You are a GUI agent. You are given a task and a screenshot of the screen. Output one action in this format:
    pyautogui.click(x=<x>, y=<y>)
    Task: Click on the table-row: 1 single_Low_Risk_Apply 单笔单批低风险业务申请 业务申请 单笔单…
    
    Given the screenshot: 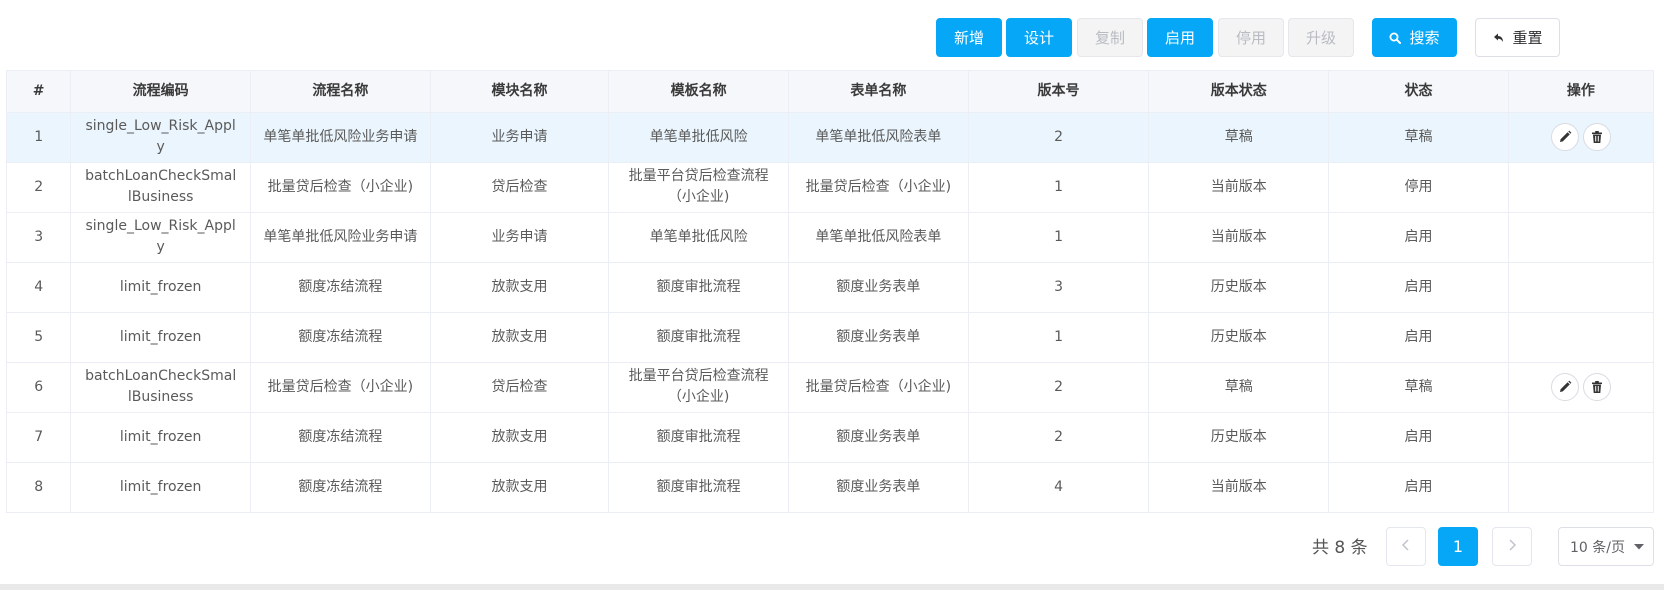 What is the action you would take?
    pyautogui.click(x=830, y=137)
    